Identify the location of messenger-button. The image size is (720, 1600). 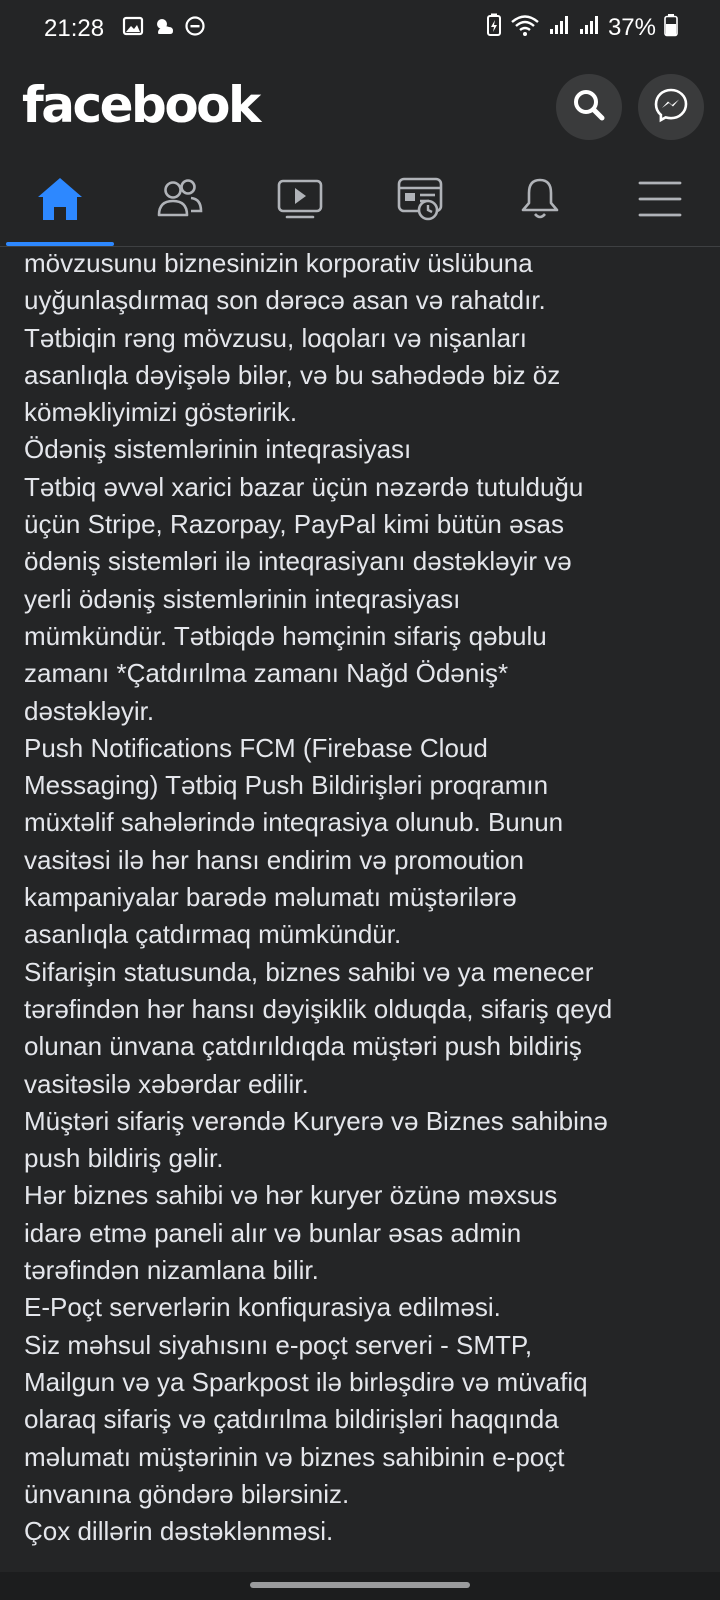
(671, 107).